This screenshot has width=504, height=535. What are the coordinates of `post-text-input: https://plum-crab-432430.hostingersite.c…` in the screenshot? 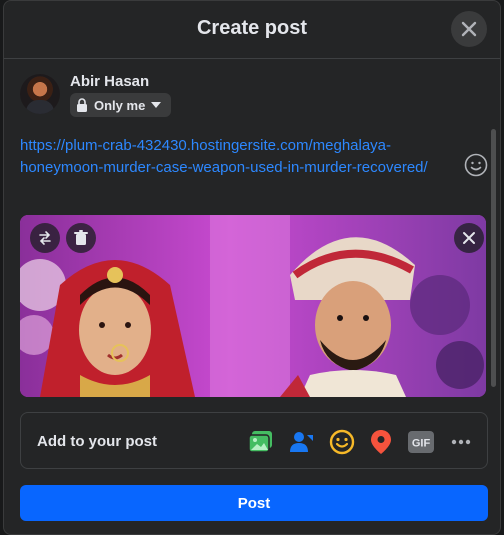 It's located at (240, 157).